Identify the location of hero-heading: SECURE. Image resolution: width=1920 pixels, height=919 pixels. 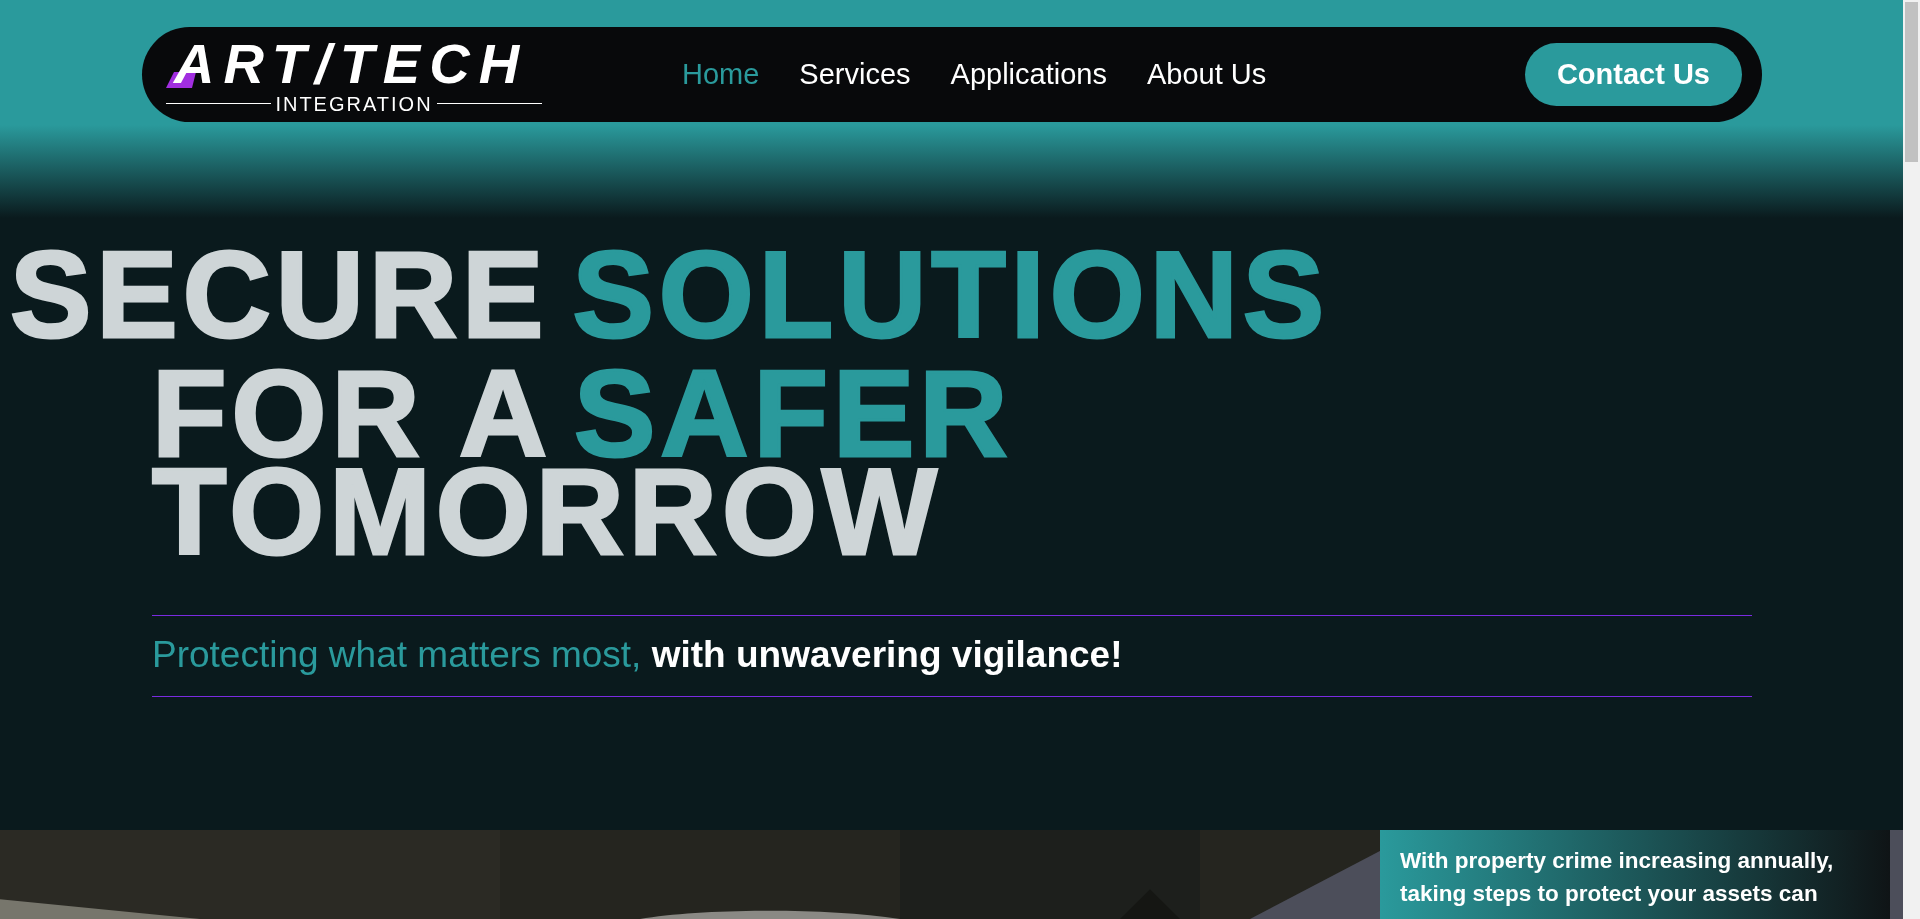
(279, 295).